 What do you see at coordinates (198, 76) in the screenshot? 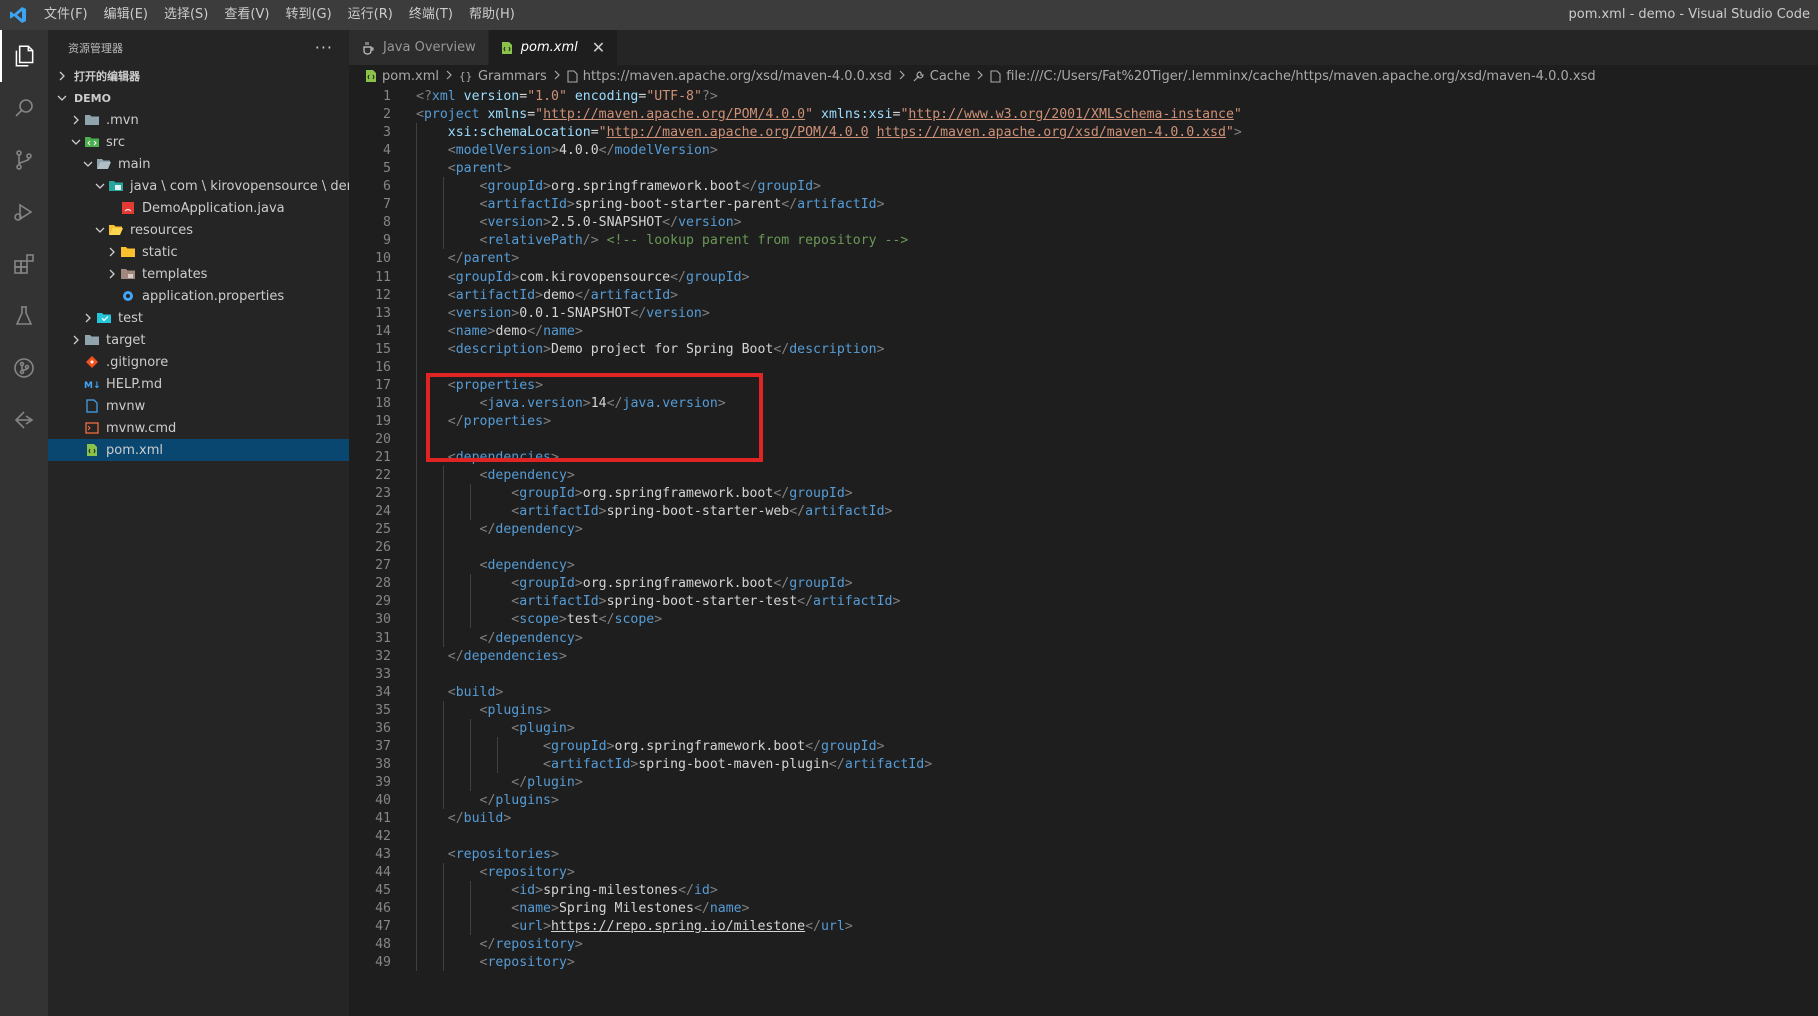
I see `open-editors-section: 打开的编辑器` at bounding box center [198, 76].